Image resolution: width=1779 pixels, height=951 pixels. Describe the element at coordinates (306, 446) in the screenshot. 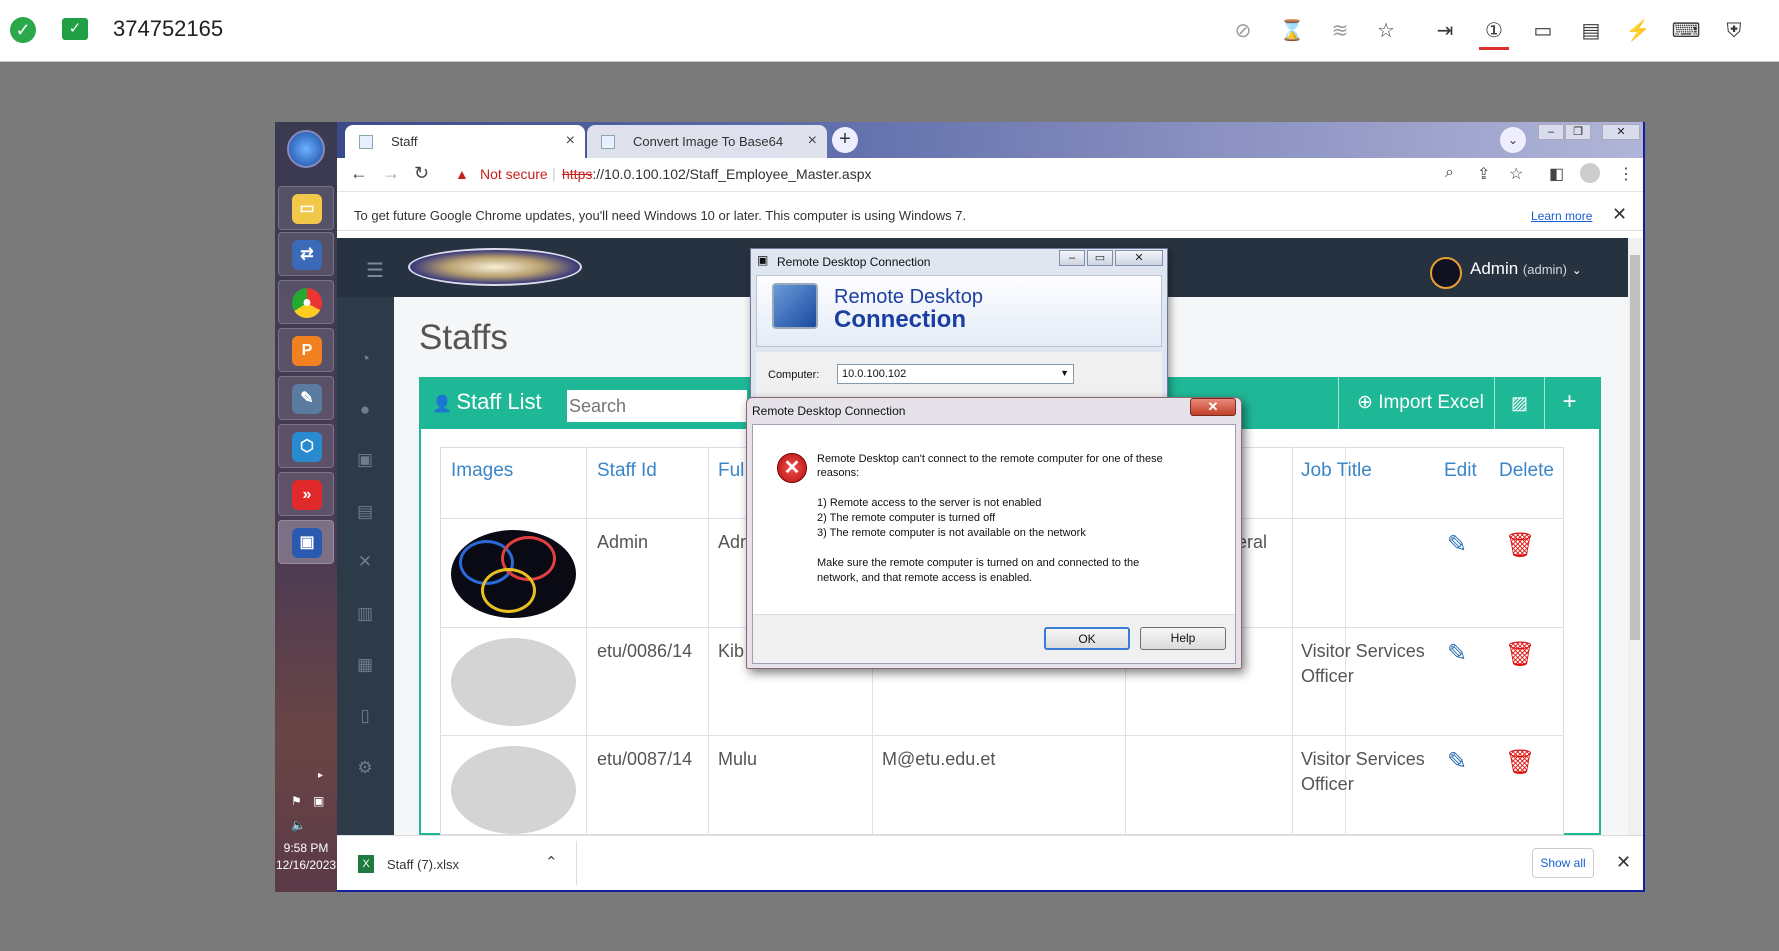

I see `taskbar-settings-app: ⬡` at that location.